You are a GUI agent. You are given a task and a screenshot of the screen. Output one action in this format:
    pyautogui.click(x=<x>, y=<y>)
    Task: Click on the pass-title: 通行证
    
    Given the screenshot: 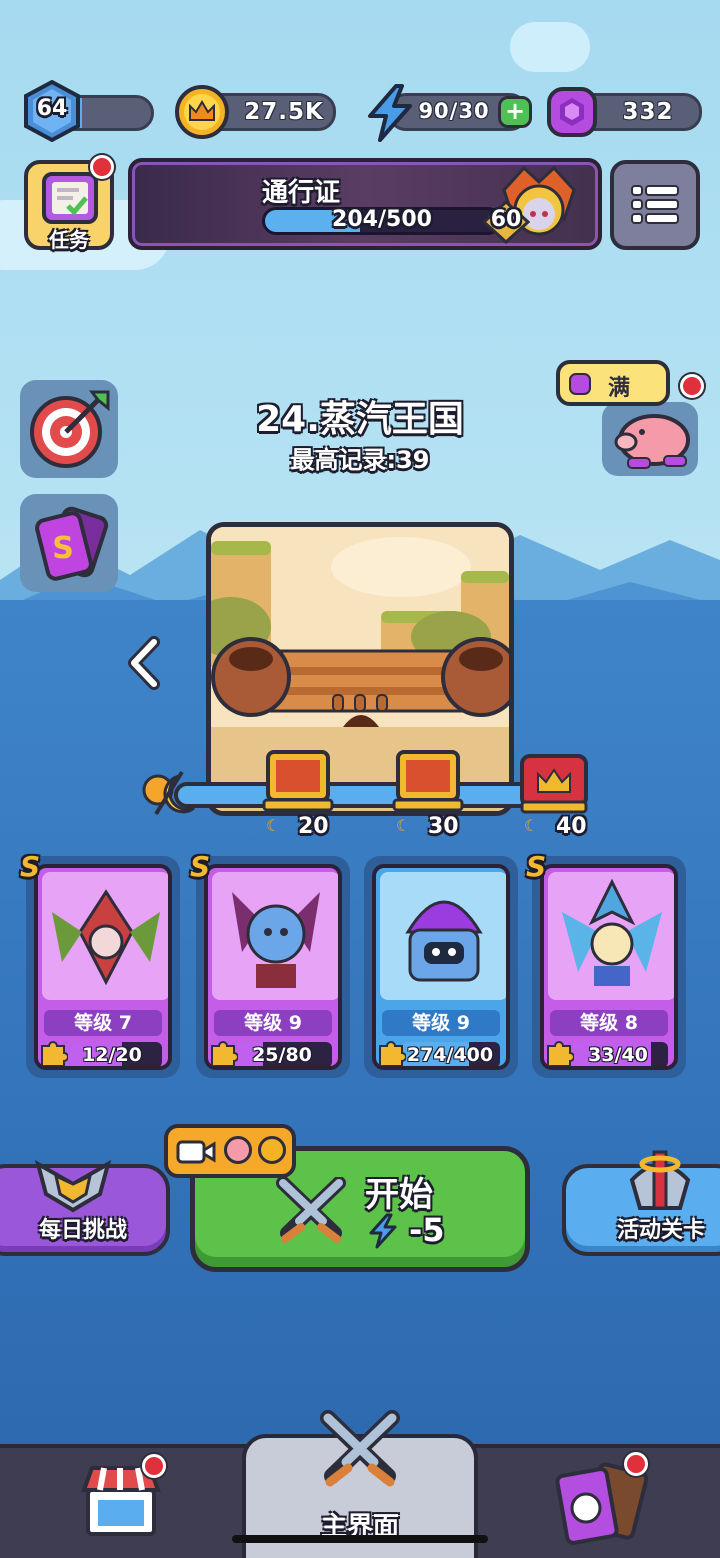 What is the action you would take?
    pyautogui.click(x=301, y=193)
    